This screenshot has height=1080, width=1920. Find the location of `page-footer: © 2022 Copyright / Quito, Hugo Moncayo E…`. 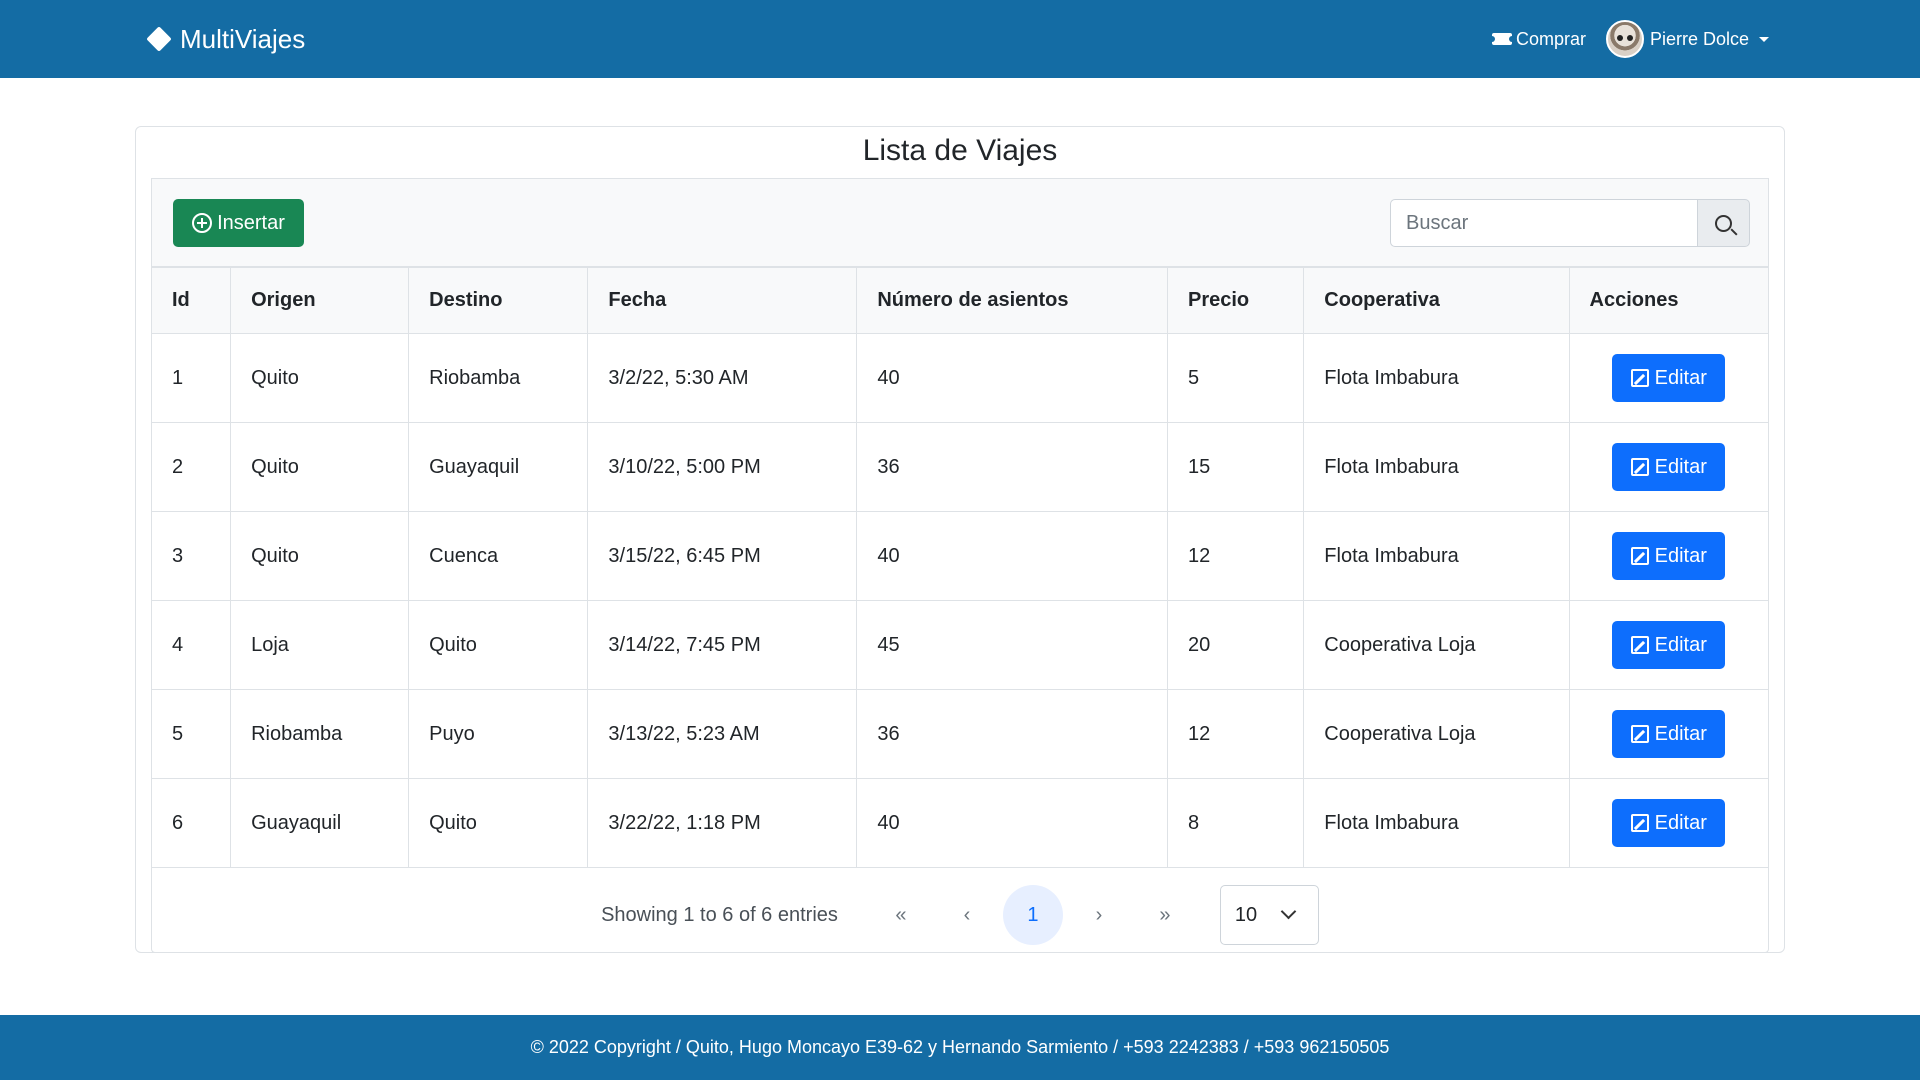

page-footer: © 2022 Copyright / Quito, Hugo Moncayo E… is located at coordinates (960, 1047).